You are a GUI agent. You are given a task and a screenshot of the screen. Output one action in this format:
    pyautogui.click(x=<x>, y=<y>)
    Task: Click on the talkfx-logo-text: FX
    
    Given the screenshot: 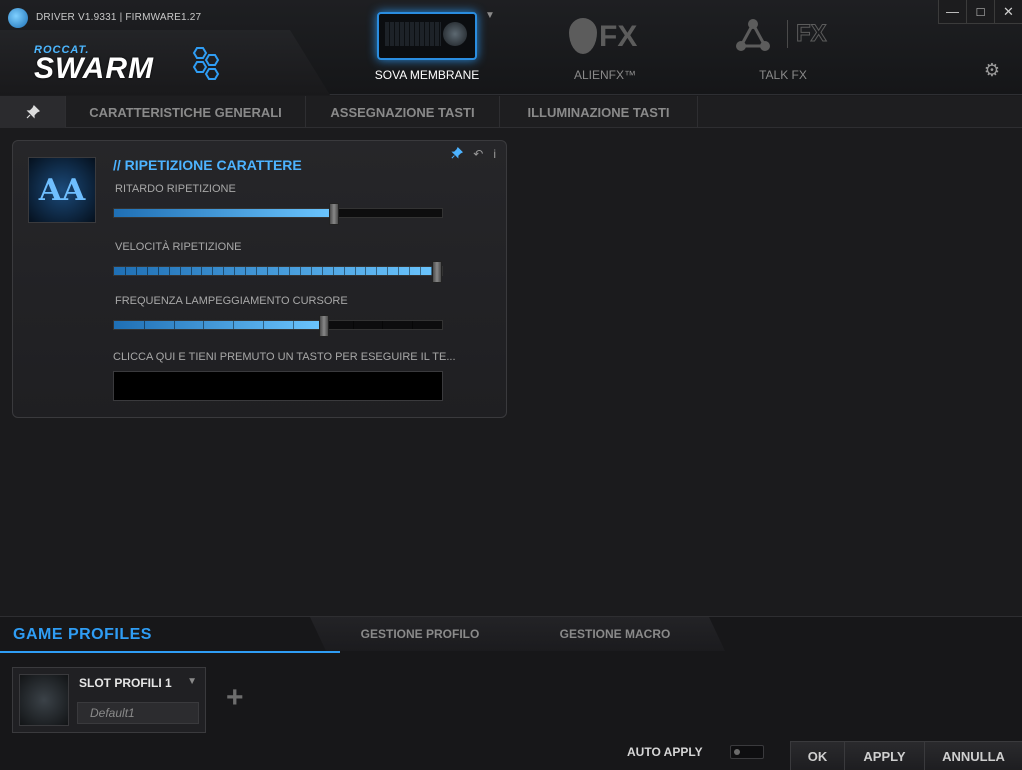 What is the action you would take?
    pyautogui.click(x=807, y=34)
    